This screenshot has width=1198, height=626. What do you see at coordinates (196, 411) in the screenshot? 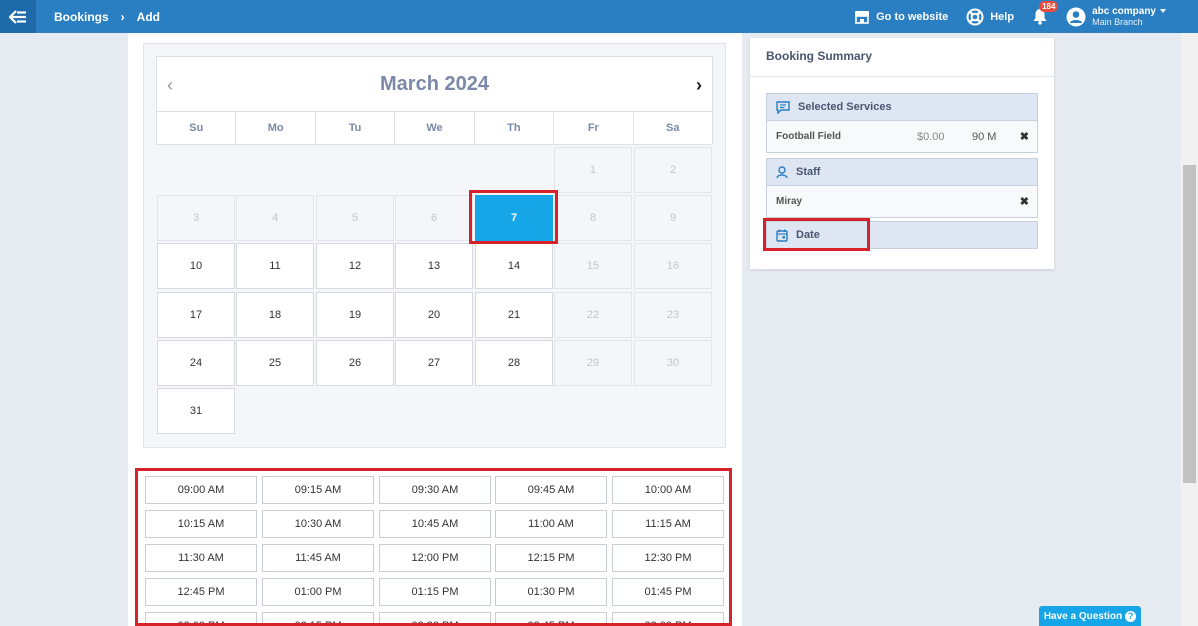
I see `calendar-day: 31` at bounding box center [196, 411].